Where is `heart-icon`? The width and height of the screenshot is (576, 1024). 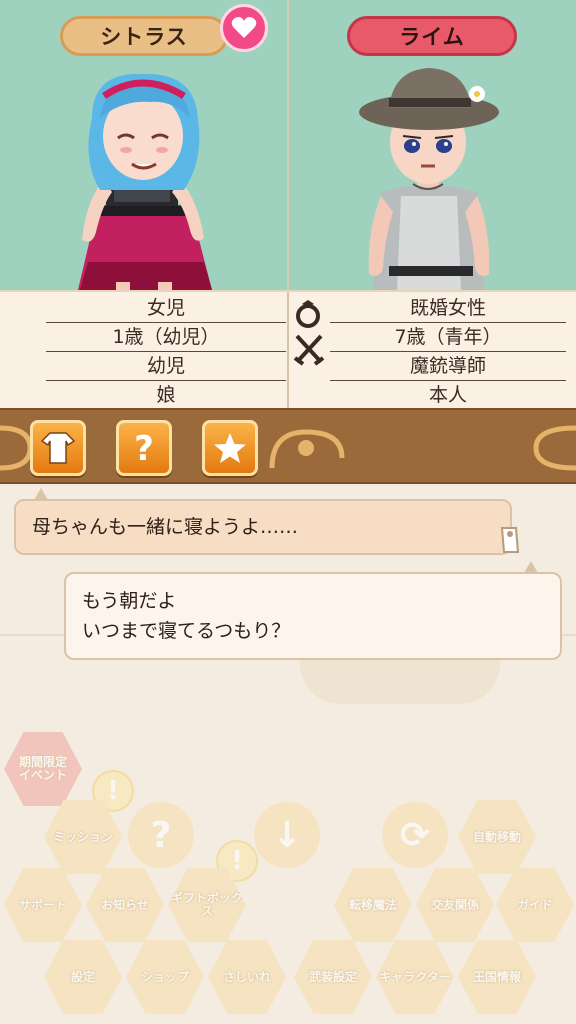 heart-icon is located at coordinates (244, 27).